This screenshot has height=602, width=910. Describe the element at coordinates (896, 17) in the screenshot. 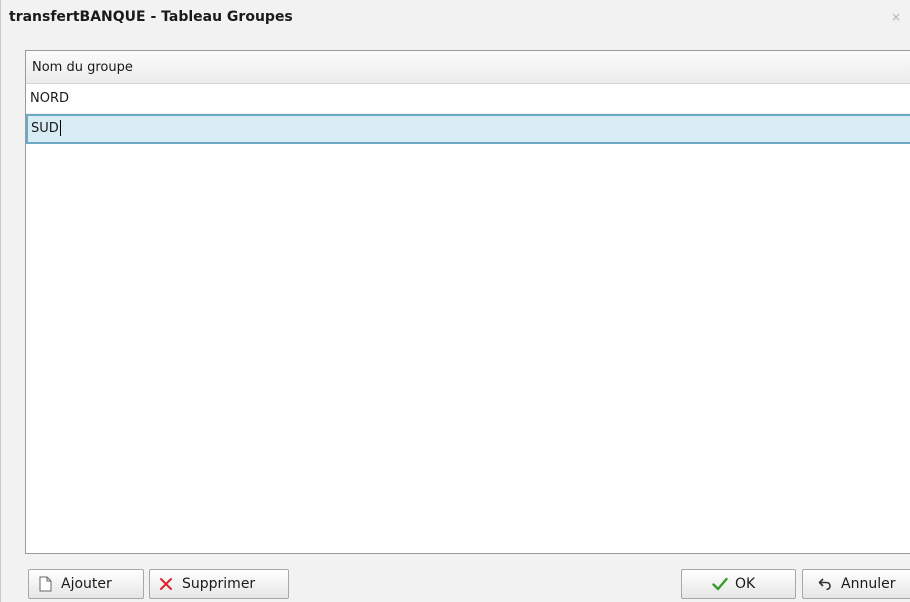

I see `close-icon: ×` at that location.